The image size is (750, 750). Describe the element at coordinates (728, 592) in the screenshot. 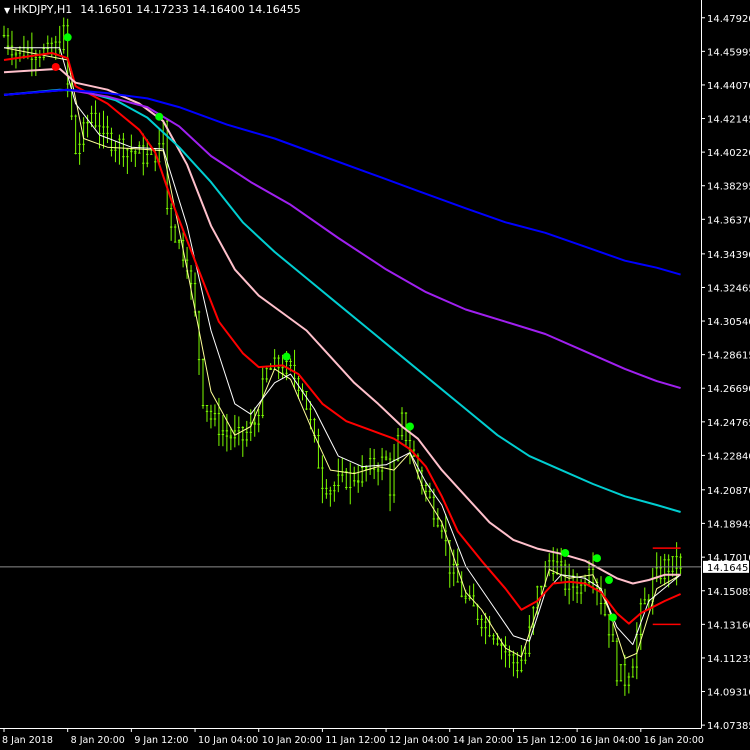

I see `y-tick-label: 14.15085` at that location.